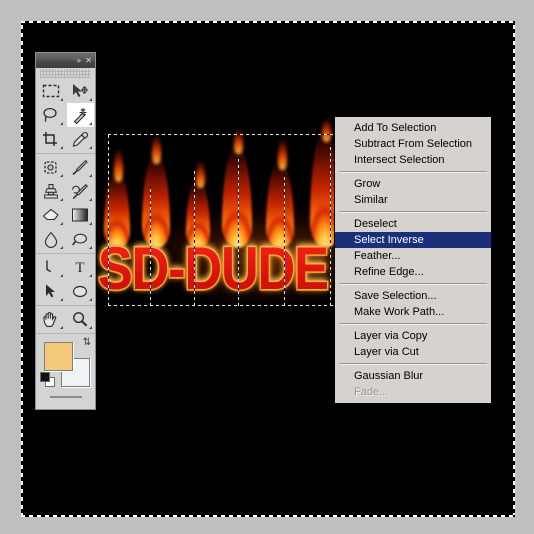 This screenshot has width=534, height=534. Describe the element at coordinates (413, 144) in the screenshot. I see `menu-item-subtract-from-selection: Subtract From Selection` at that location.